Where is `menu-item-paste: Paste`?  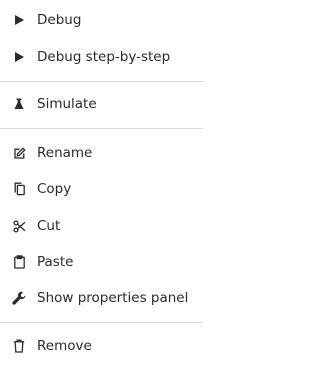 menu-item-paste: Paste is located at coordinates (101, 262).